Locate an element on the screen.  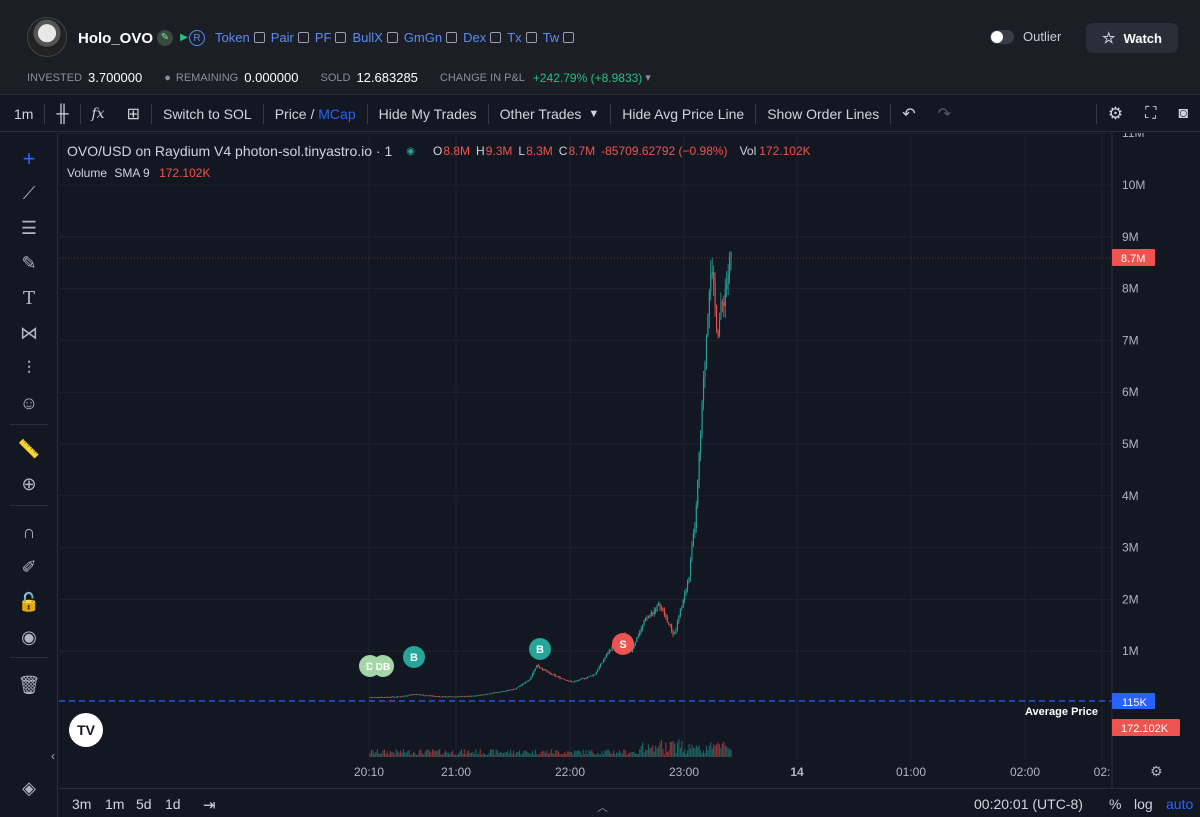
outlier-toggle: Outlier is located at coordinates (1025, 36).